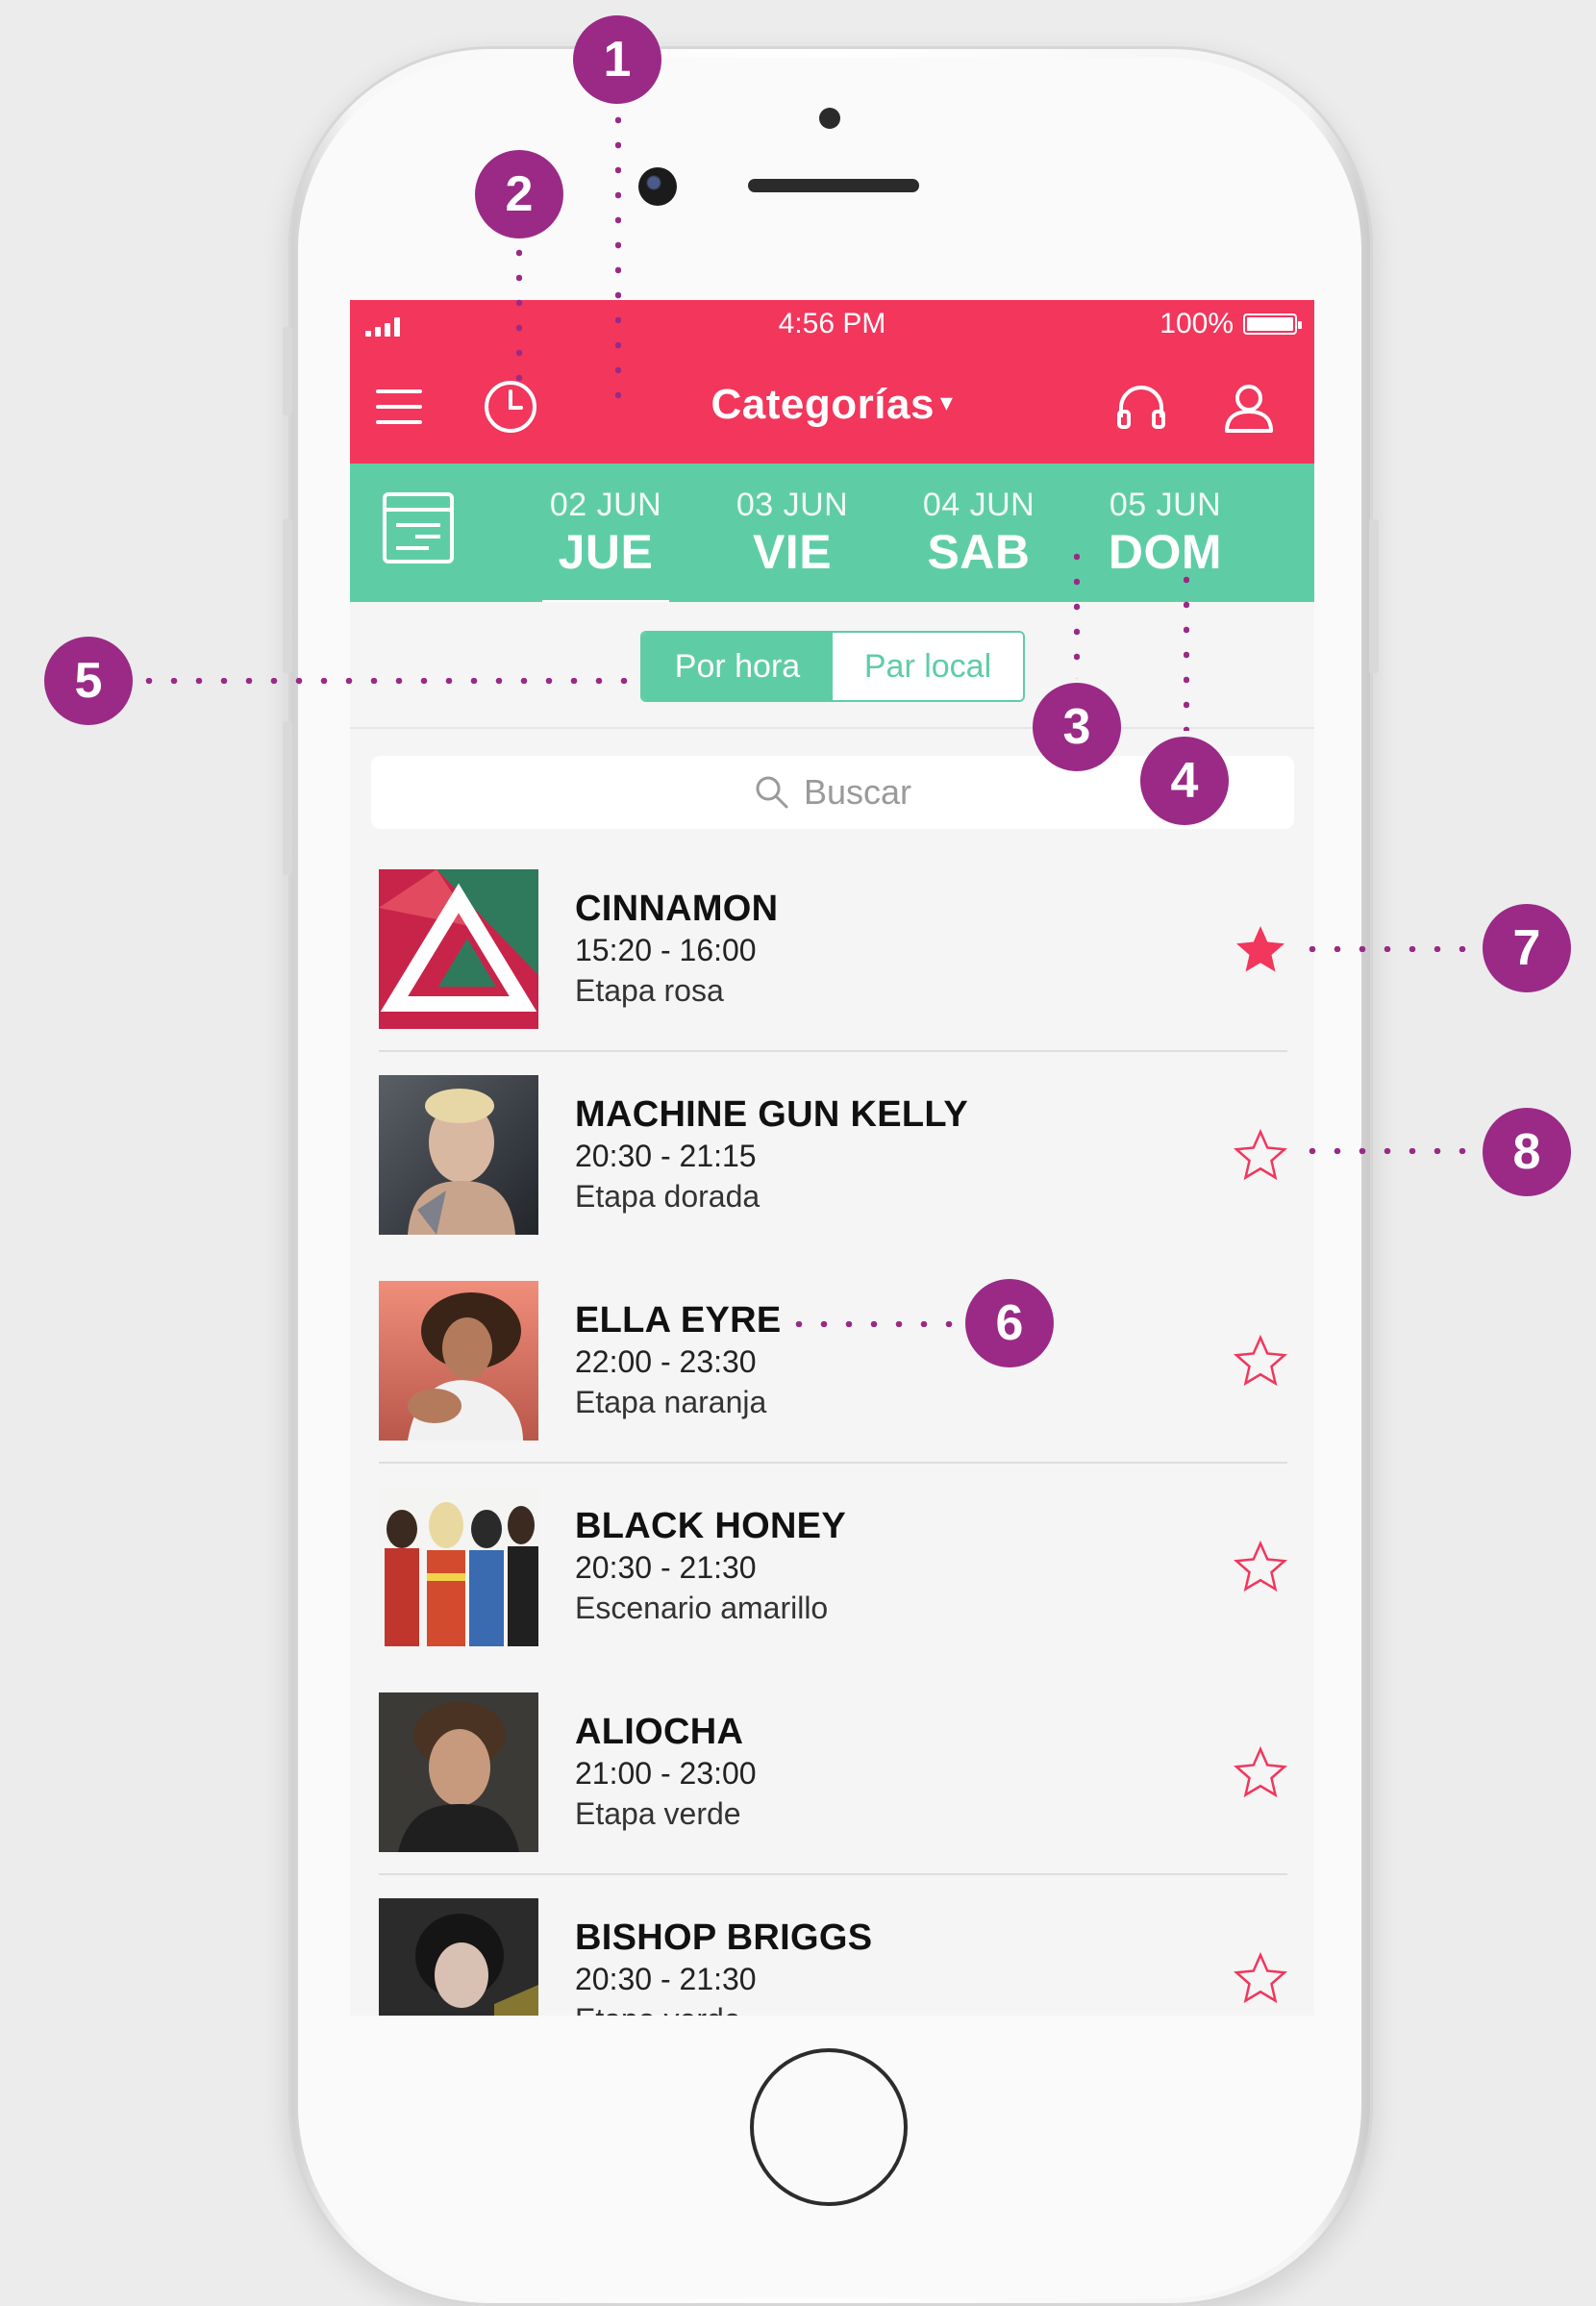  I want to click on list-item: CINNAMON 15:20 - 16:00 Etapa rosa, so click(832, 970).